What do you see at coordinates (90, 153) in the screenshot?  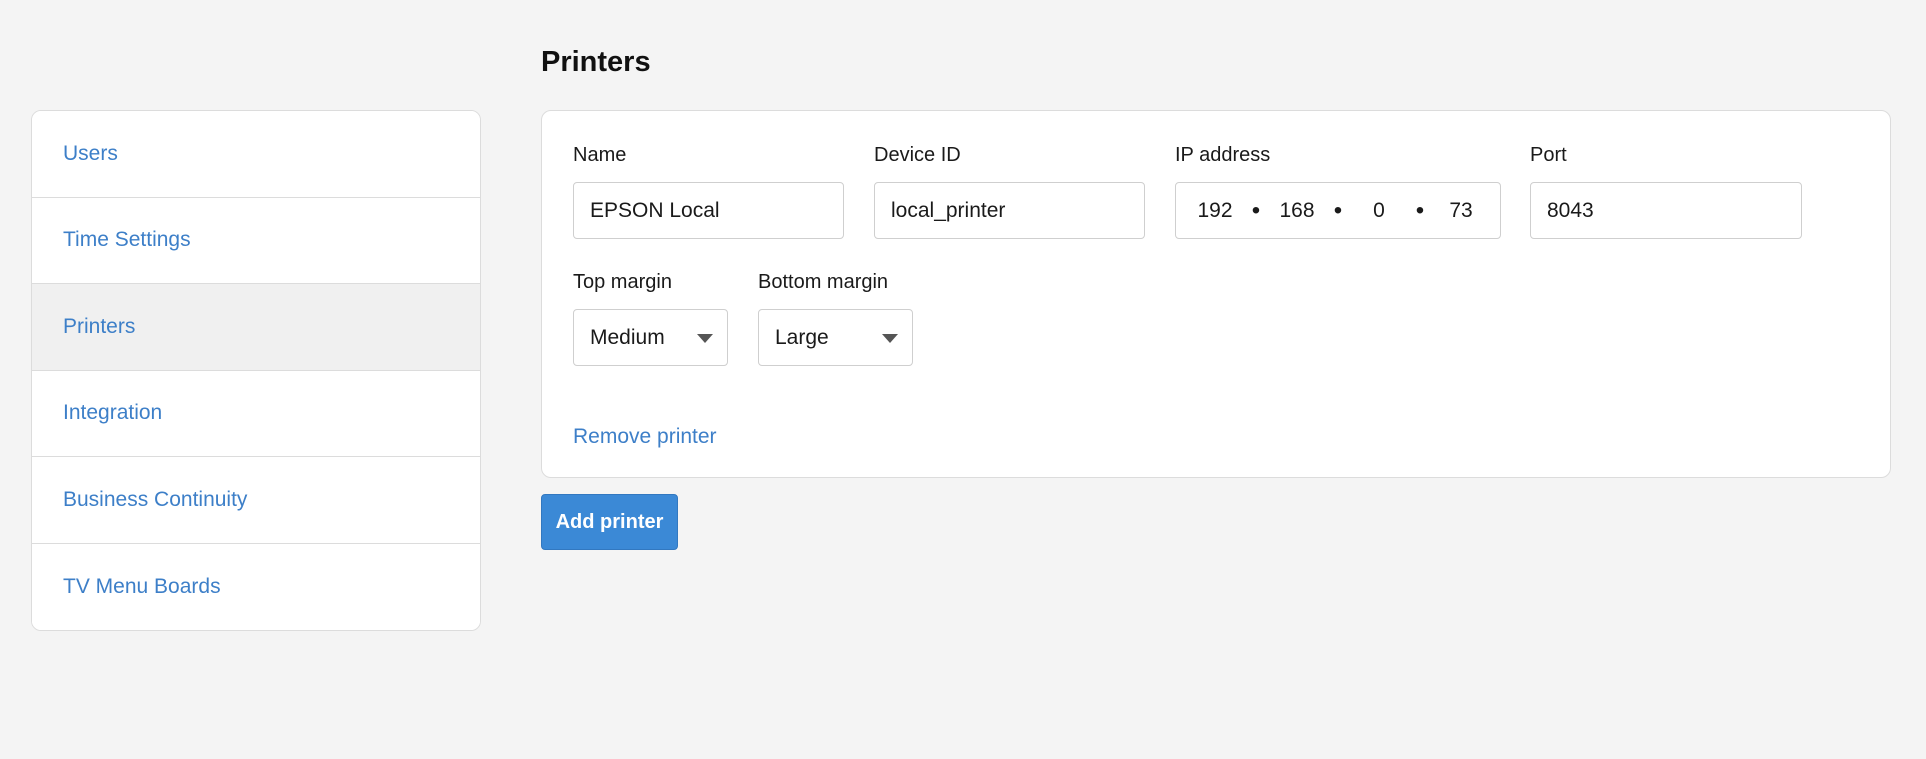 I see `sidebar-item-label: Users` at bounding box center [90, 153].